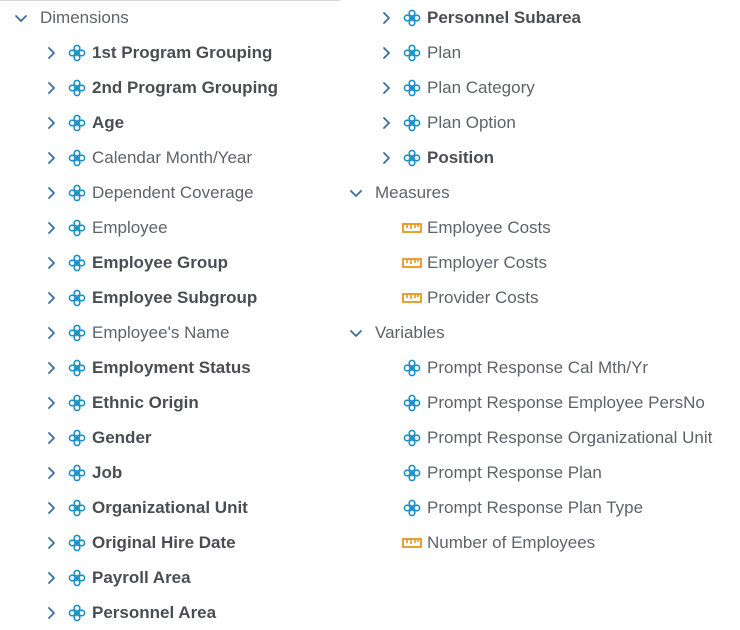 This screenshot has height=630, width=740. I want to click on tree-item-label: Employer Costs, so click(487, 262).